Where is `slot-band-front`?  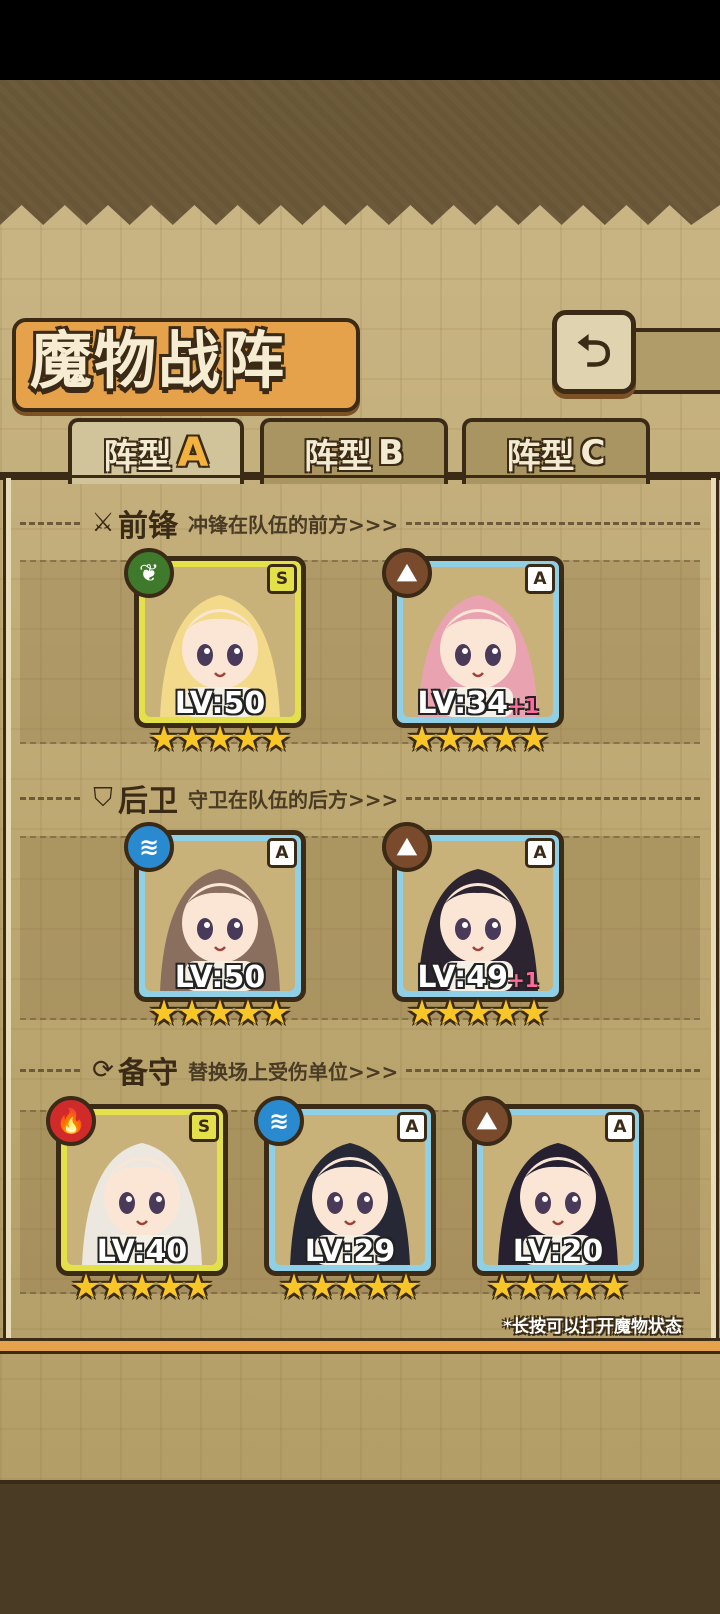
slot-band-front is located at coordinates (360, 652).